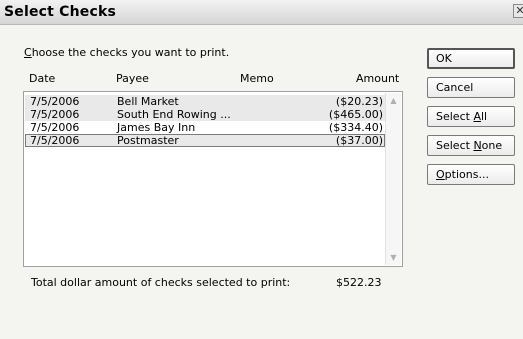 The image size is (523, 339). I want to click on select-none-button: Select None, so click(471, 145).